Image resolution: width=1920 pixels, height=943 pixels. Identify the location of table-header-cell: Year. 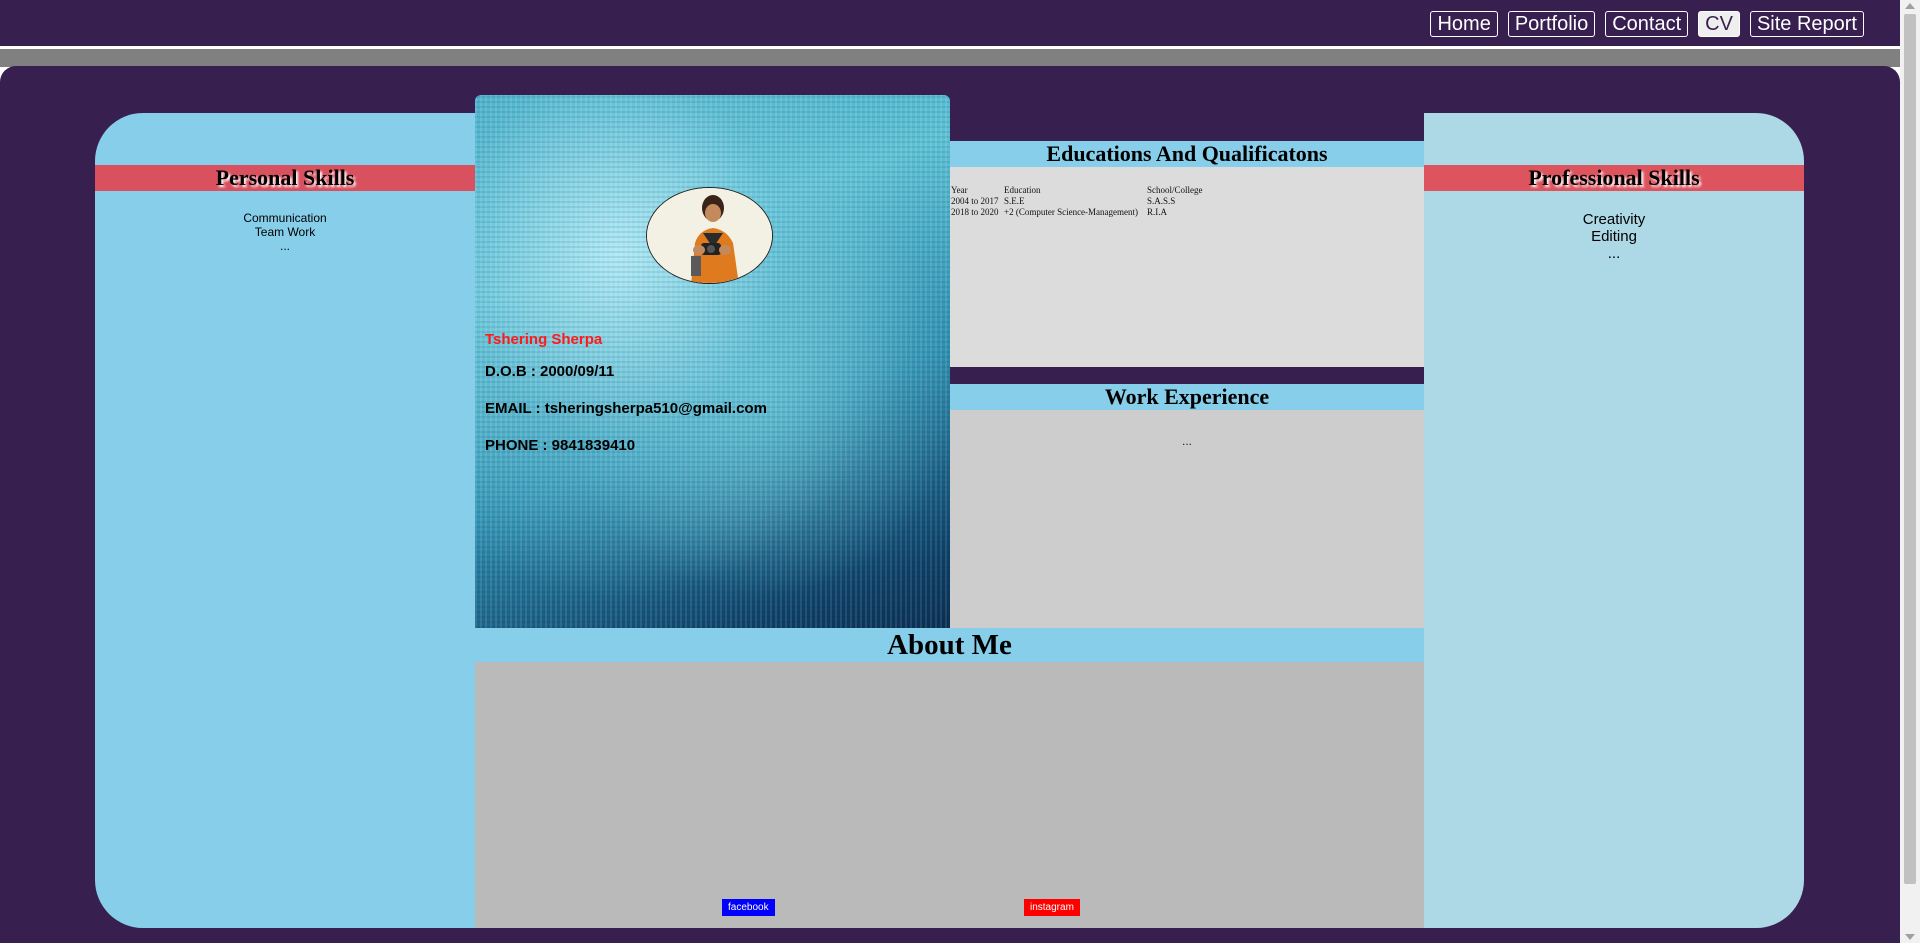
(959, 190).